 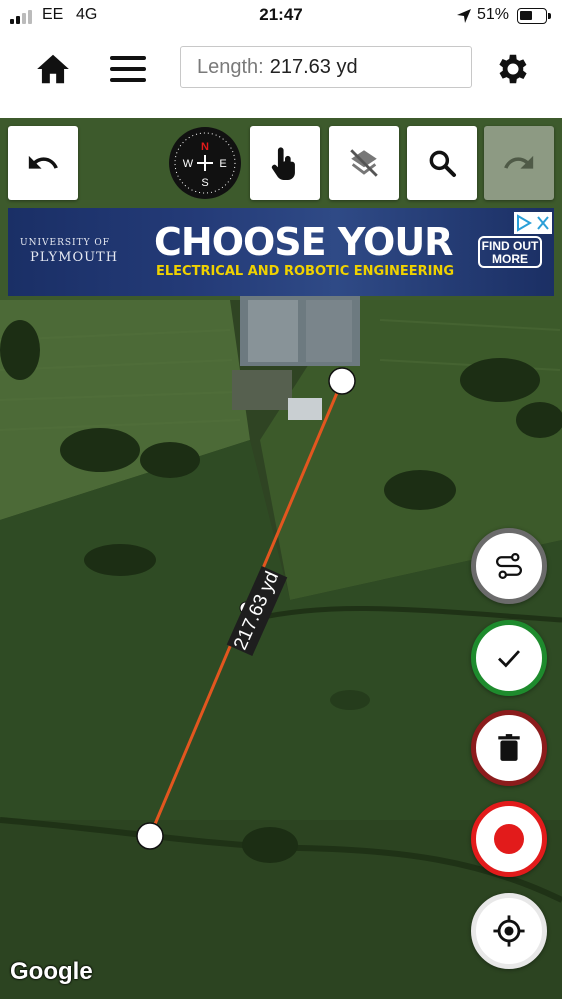 I want to click on redo-icon, so click(x=519, y=162).